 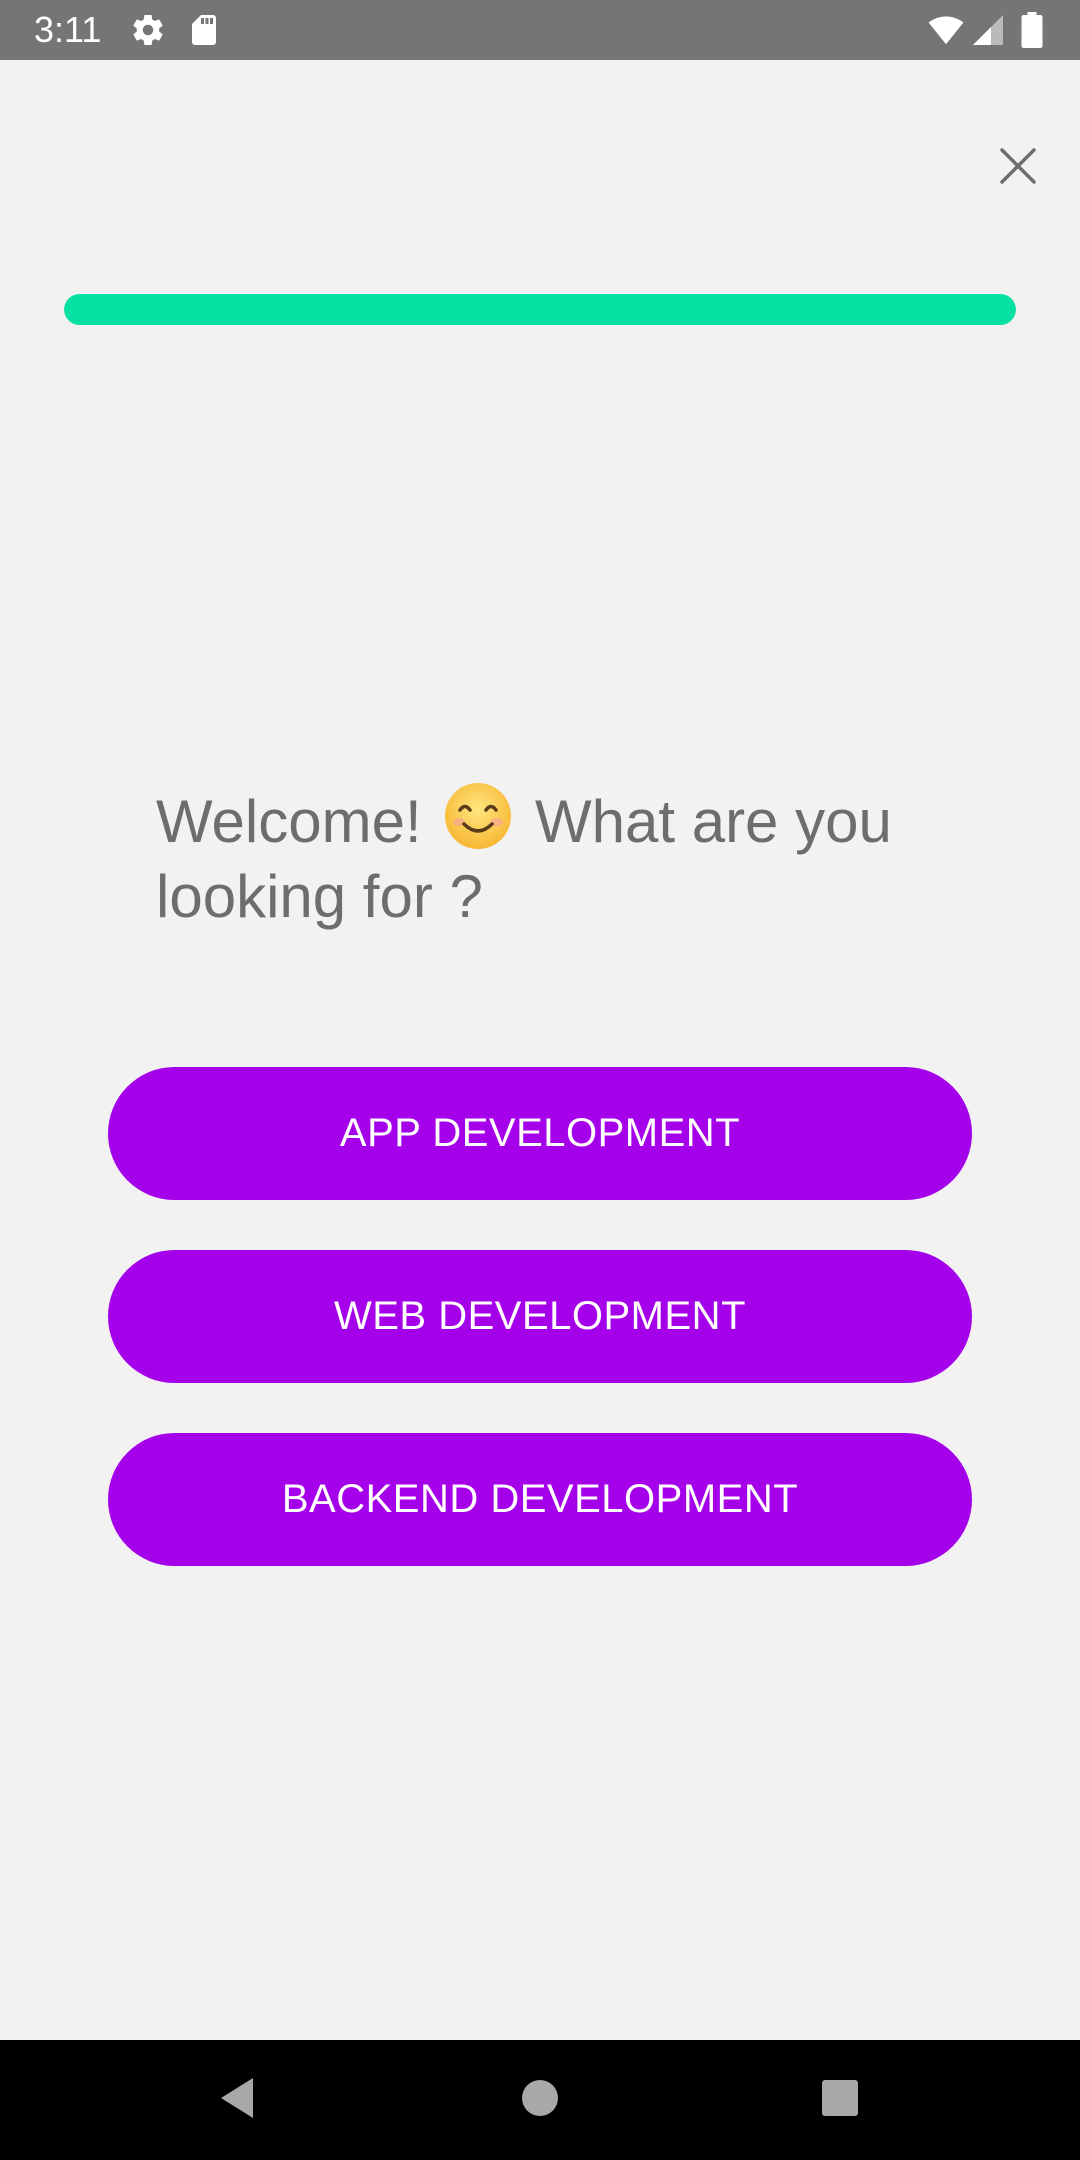 I want to click on web-development-button: WEB DEVELOPMENT, so click(x=540, y=1316).